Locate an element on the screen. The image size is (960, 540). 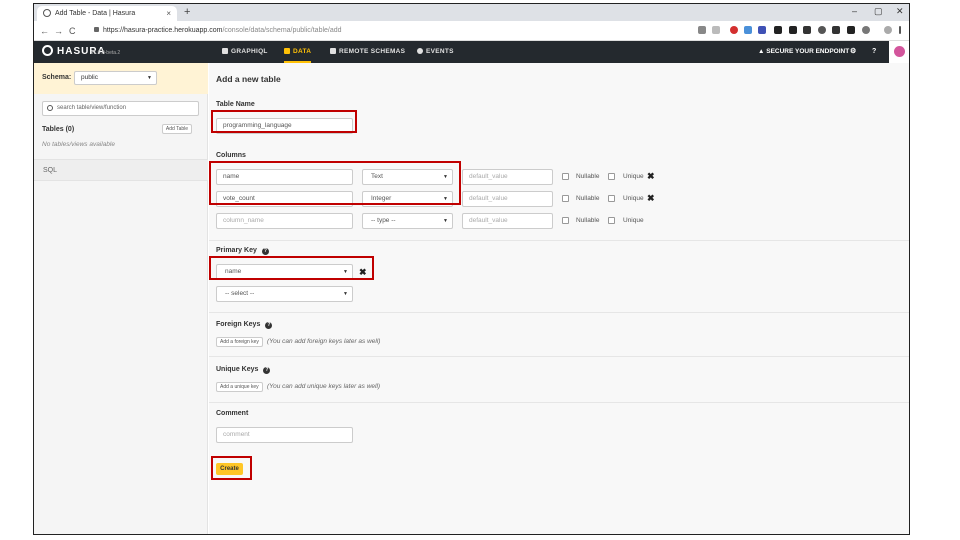
column-type-select: Integer ▼ is located at coordinates (407, 199).